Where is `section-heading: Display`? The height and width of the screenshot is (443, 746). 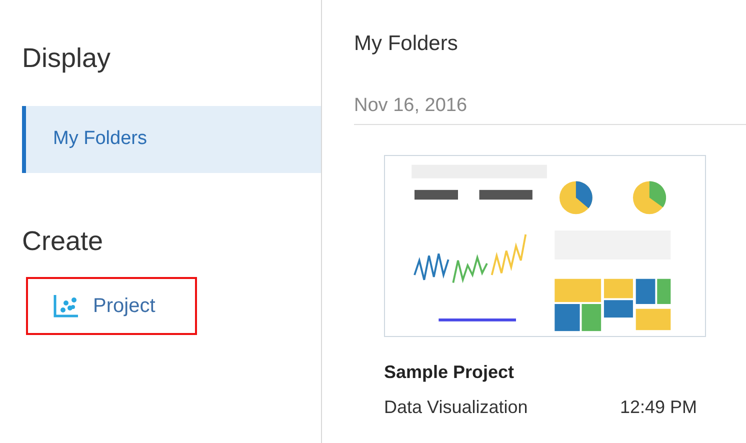 section-heading: Display is located at coordinates (67, 58).